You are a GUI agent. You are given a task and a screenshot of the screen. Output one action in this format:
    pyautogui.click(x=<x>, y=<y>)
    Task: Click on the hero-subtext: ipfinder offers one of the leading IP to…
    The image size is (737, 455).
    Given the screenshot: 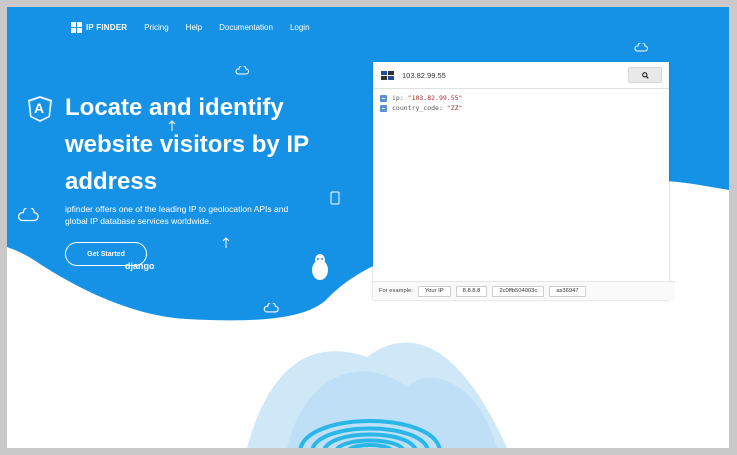 What is the action you would take?
    pyautogui.click(x=177, y=215)
    